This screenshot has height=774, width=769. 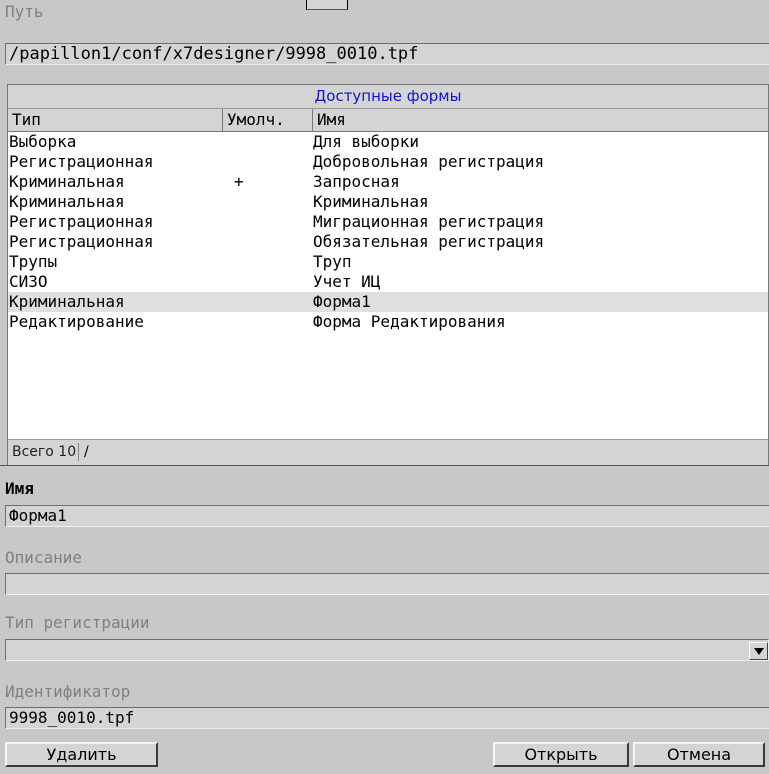 I want to click on row-name-cell: Запросная, so click(x=356, y=181).